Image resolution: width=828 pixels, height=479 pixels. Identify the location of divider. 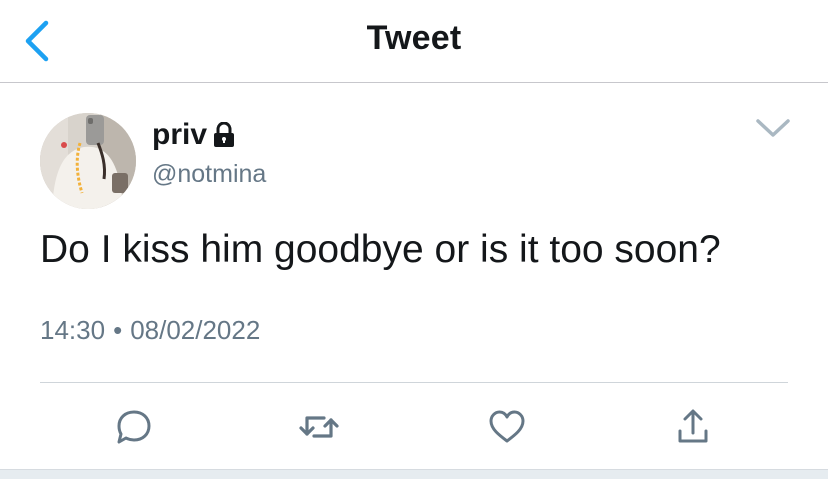
(414, 382).